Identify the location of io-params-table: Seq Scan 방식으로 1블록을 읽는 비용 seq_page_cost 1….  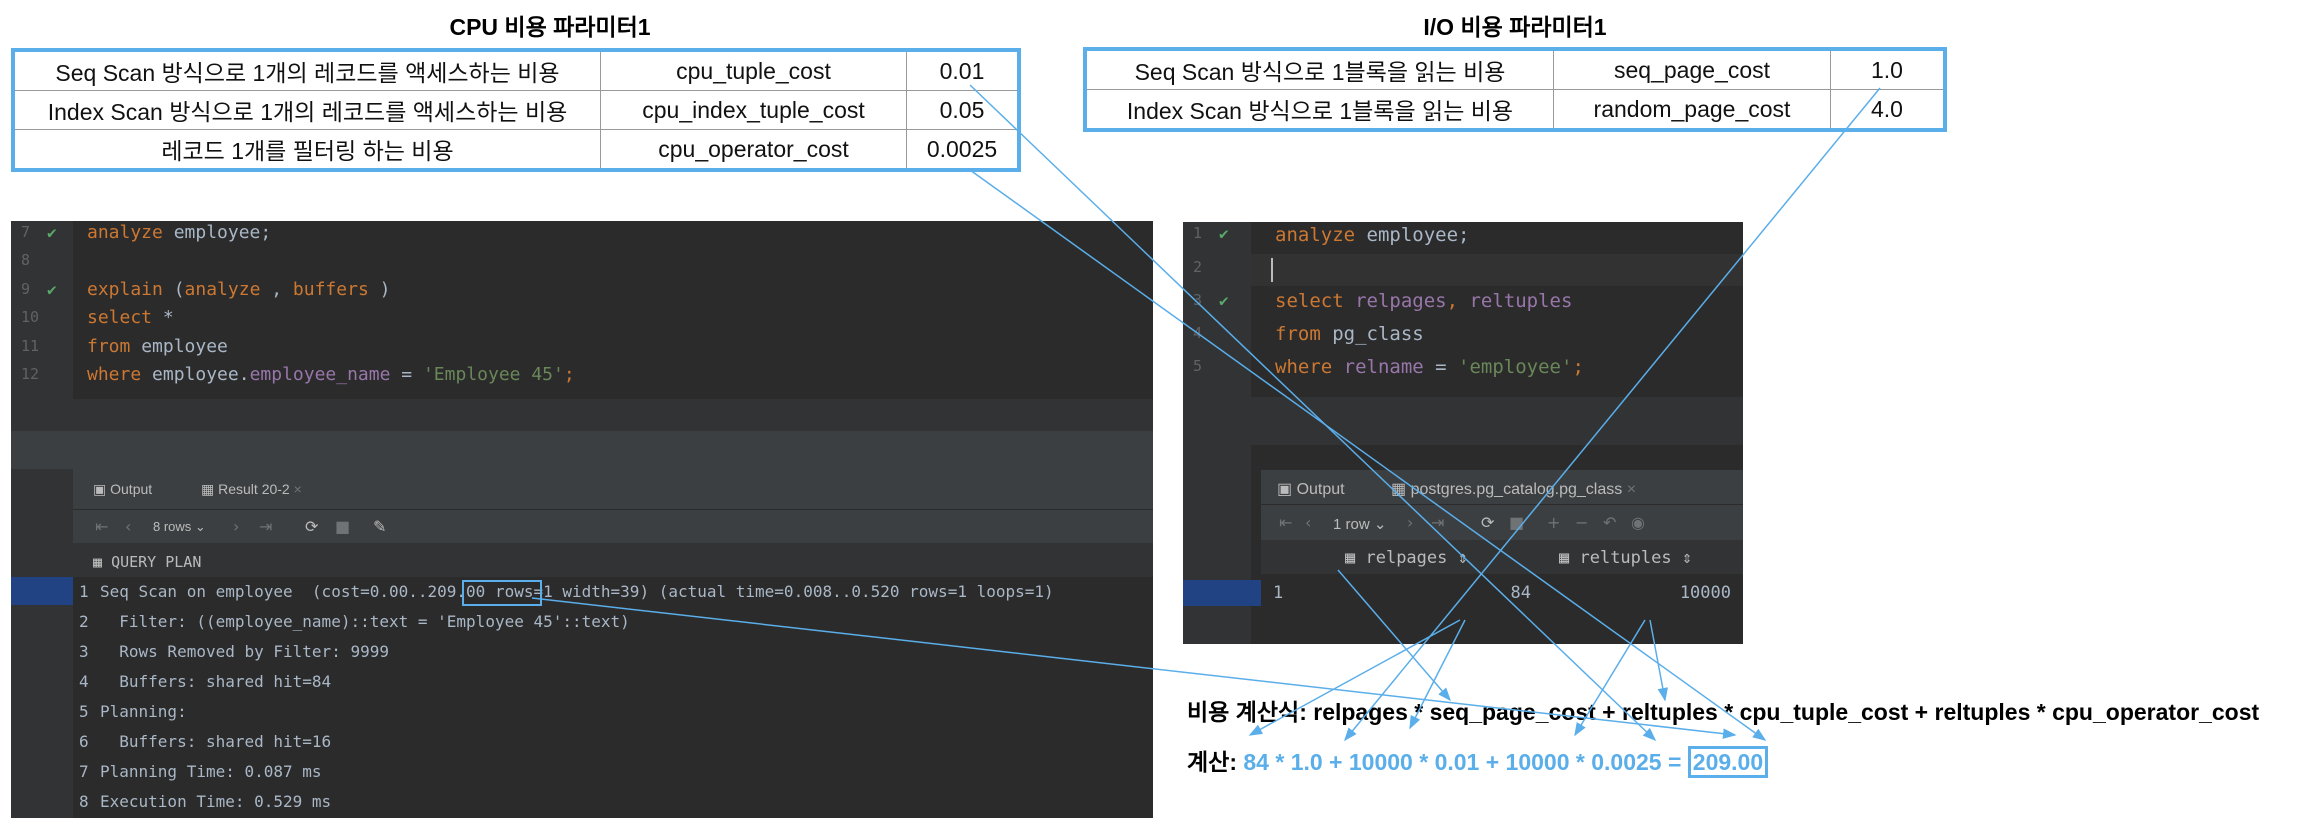
(1515, 89).